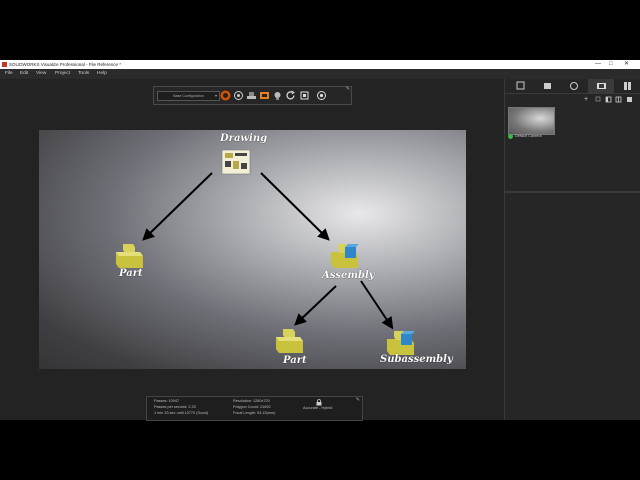  Describe the element at coordinates (547, 86) in the screenshot. I see `tab-appearances-icon` at that location.